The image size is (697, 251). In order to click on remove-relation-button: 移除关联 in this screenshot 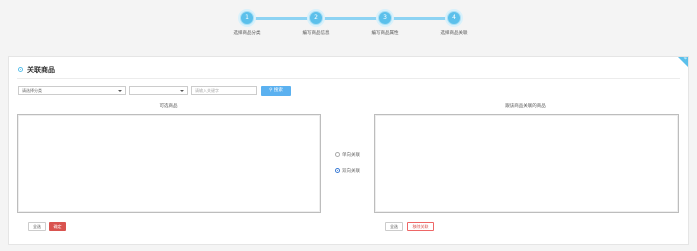, I will do `click(420, 226)`.